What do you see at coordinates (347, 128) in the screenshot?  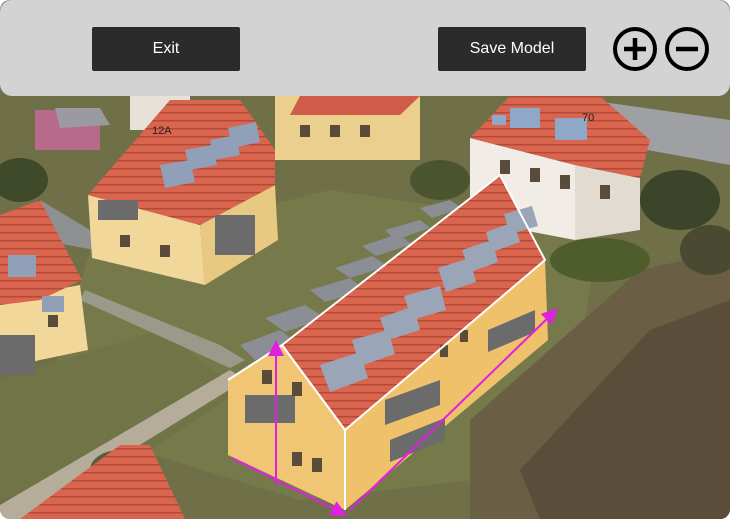 I see `house-top-middle` at bounding box center [347, 128].